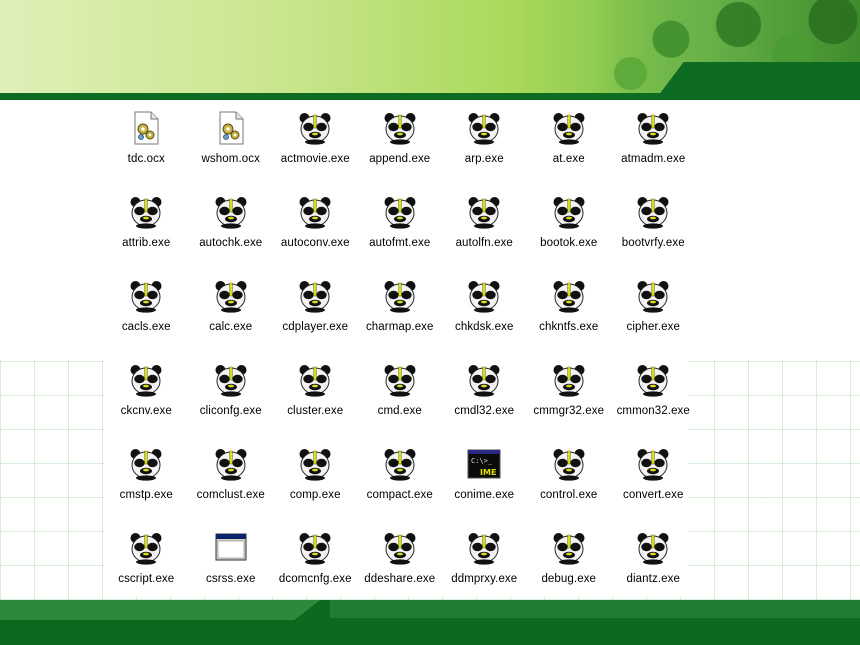 This screenshot has height=645, width=860. What do you see at coordinates (400, 232) in the screenshot?
I see `file-item: autofmt.exe` at bounding box center [400, 232].